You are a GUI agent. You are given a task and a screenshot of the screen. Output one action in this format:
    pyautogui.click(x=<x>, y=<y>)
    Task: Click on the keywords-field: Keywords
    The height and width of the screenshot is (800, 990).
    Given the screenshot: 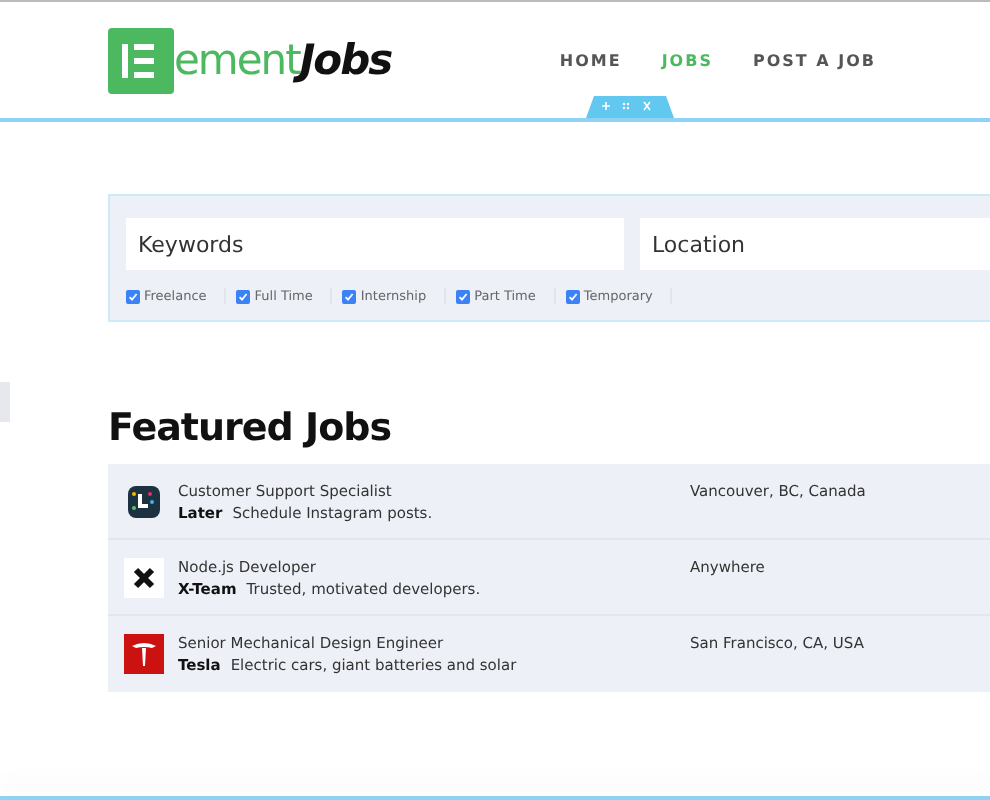 What is the action you would take?
    pyautogui.click(x=375, y=244)
    